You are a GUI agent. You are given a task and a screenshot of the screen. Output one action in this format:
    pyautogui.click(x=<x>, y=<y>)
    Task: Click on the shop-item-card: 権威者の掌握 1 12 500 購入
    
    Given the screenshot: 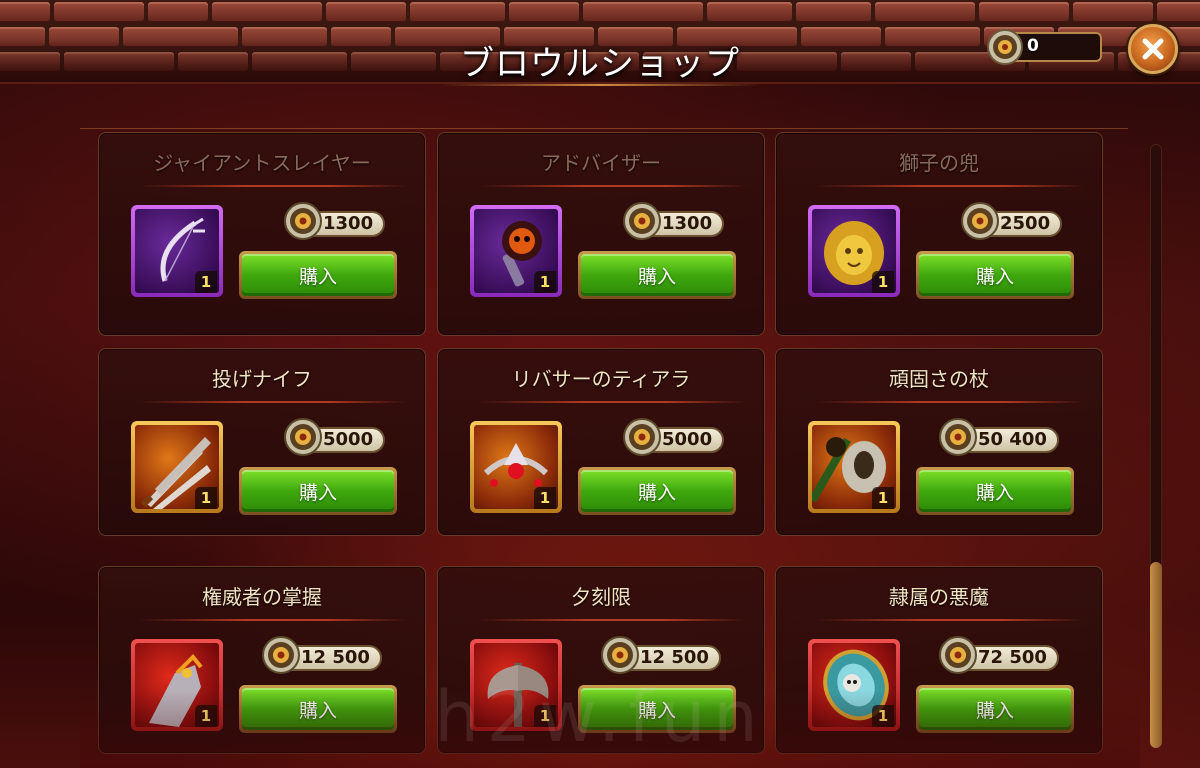 What is the action you would take?
    pyautogui.click(x=262, y=660)
    